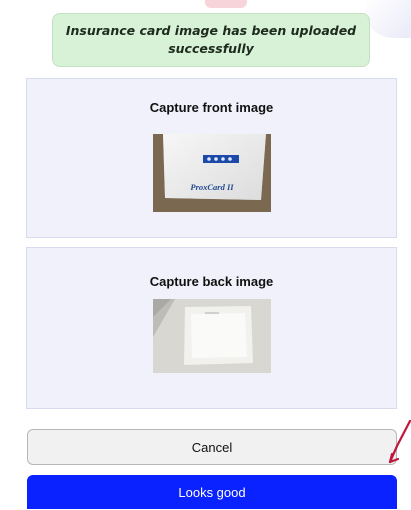 The width and height of the screenshot is (411, 510). What do you see at coordinates (212, 187) in the screenshot?
I see `front-card-text: ProxCard II` at bounding box center [212, 187].